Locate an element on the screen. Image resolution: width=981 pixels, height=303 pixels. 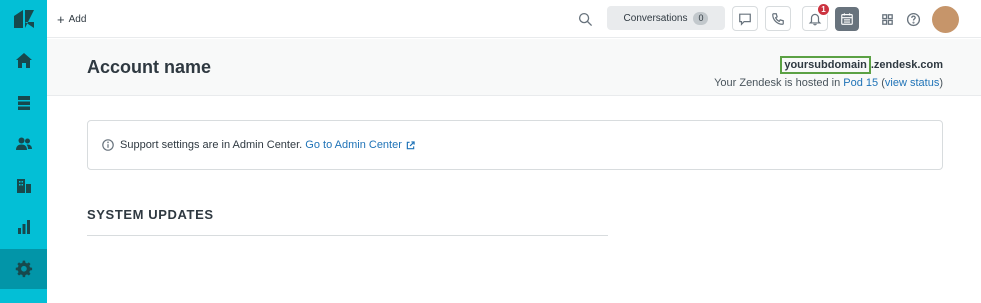
sidebar-item-views is located at coordinates (23, 103).